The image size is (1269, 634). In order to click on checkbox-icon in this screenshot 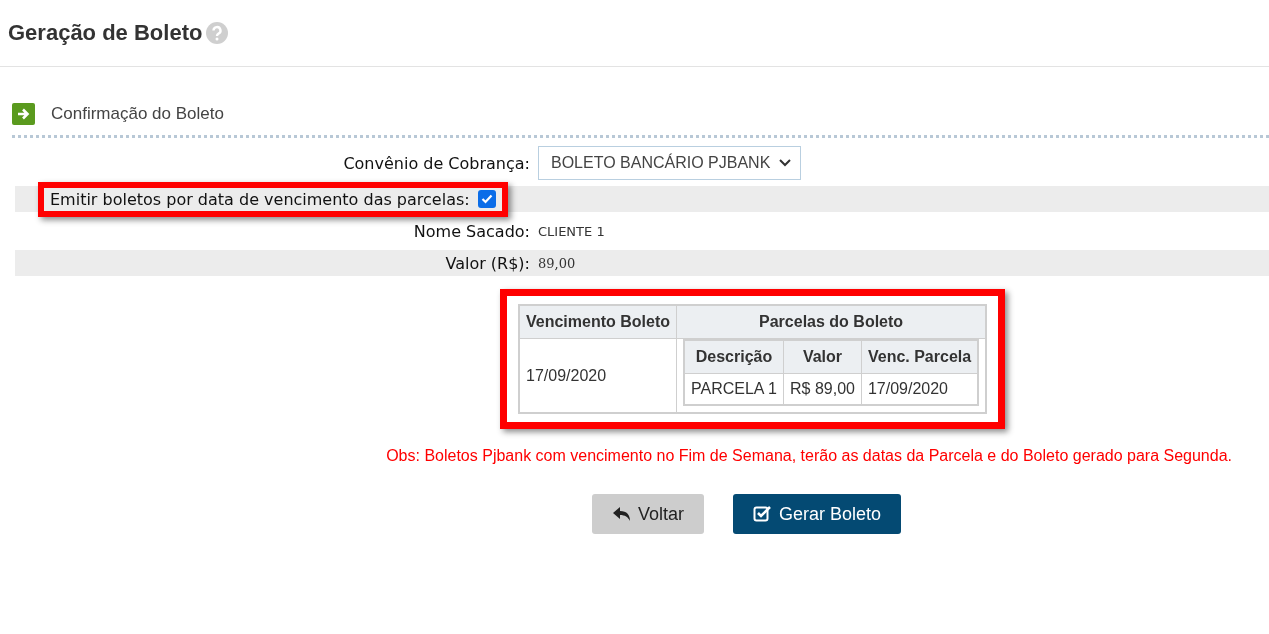, I will do `click(763, 514)`.